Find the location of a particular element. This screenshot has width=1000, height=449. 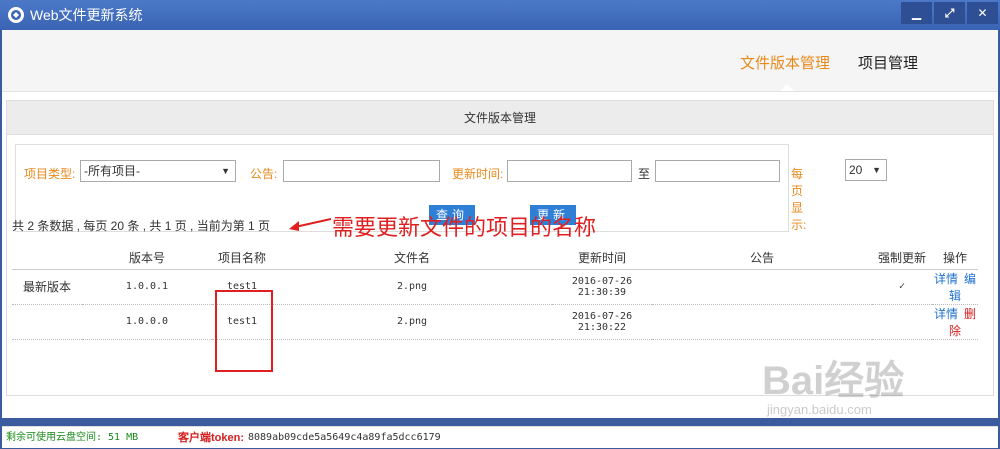

project-type-label: 项目类型: is located at coordinates (50, 174).